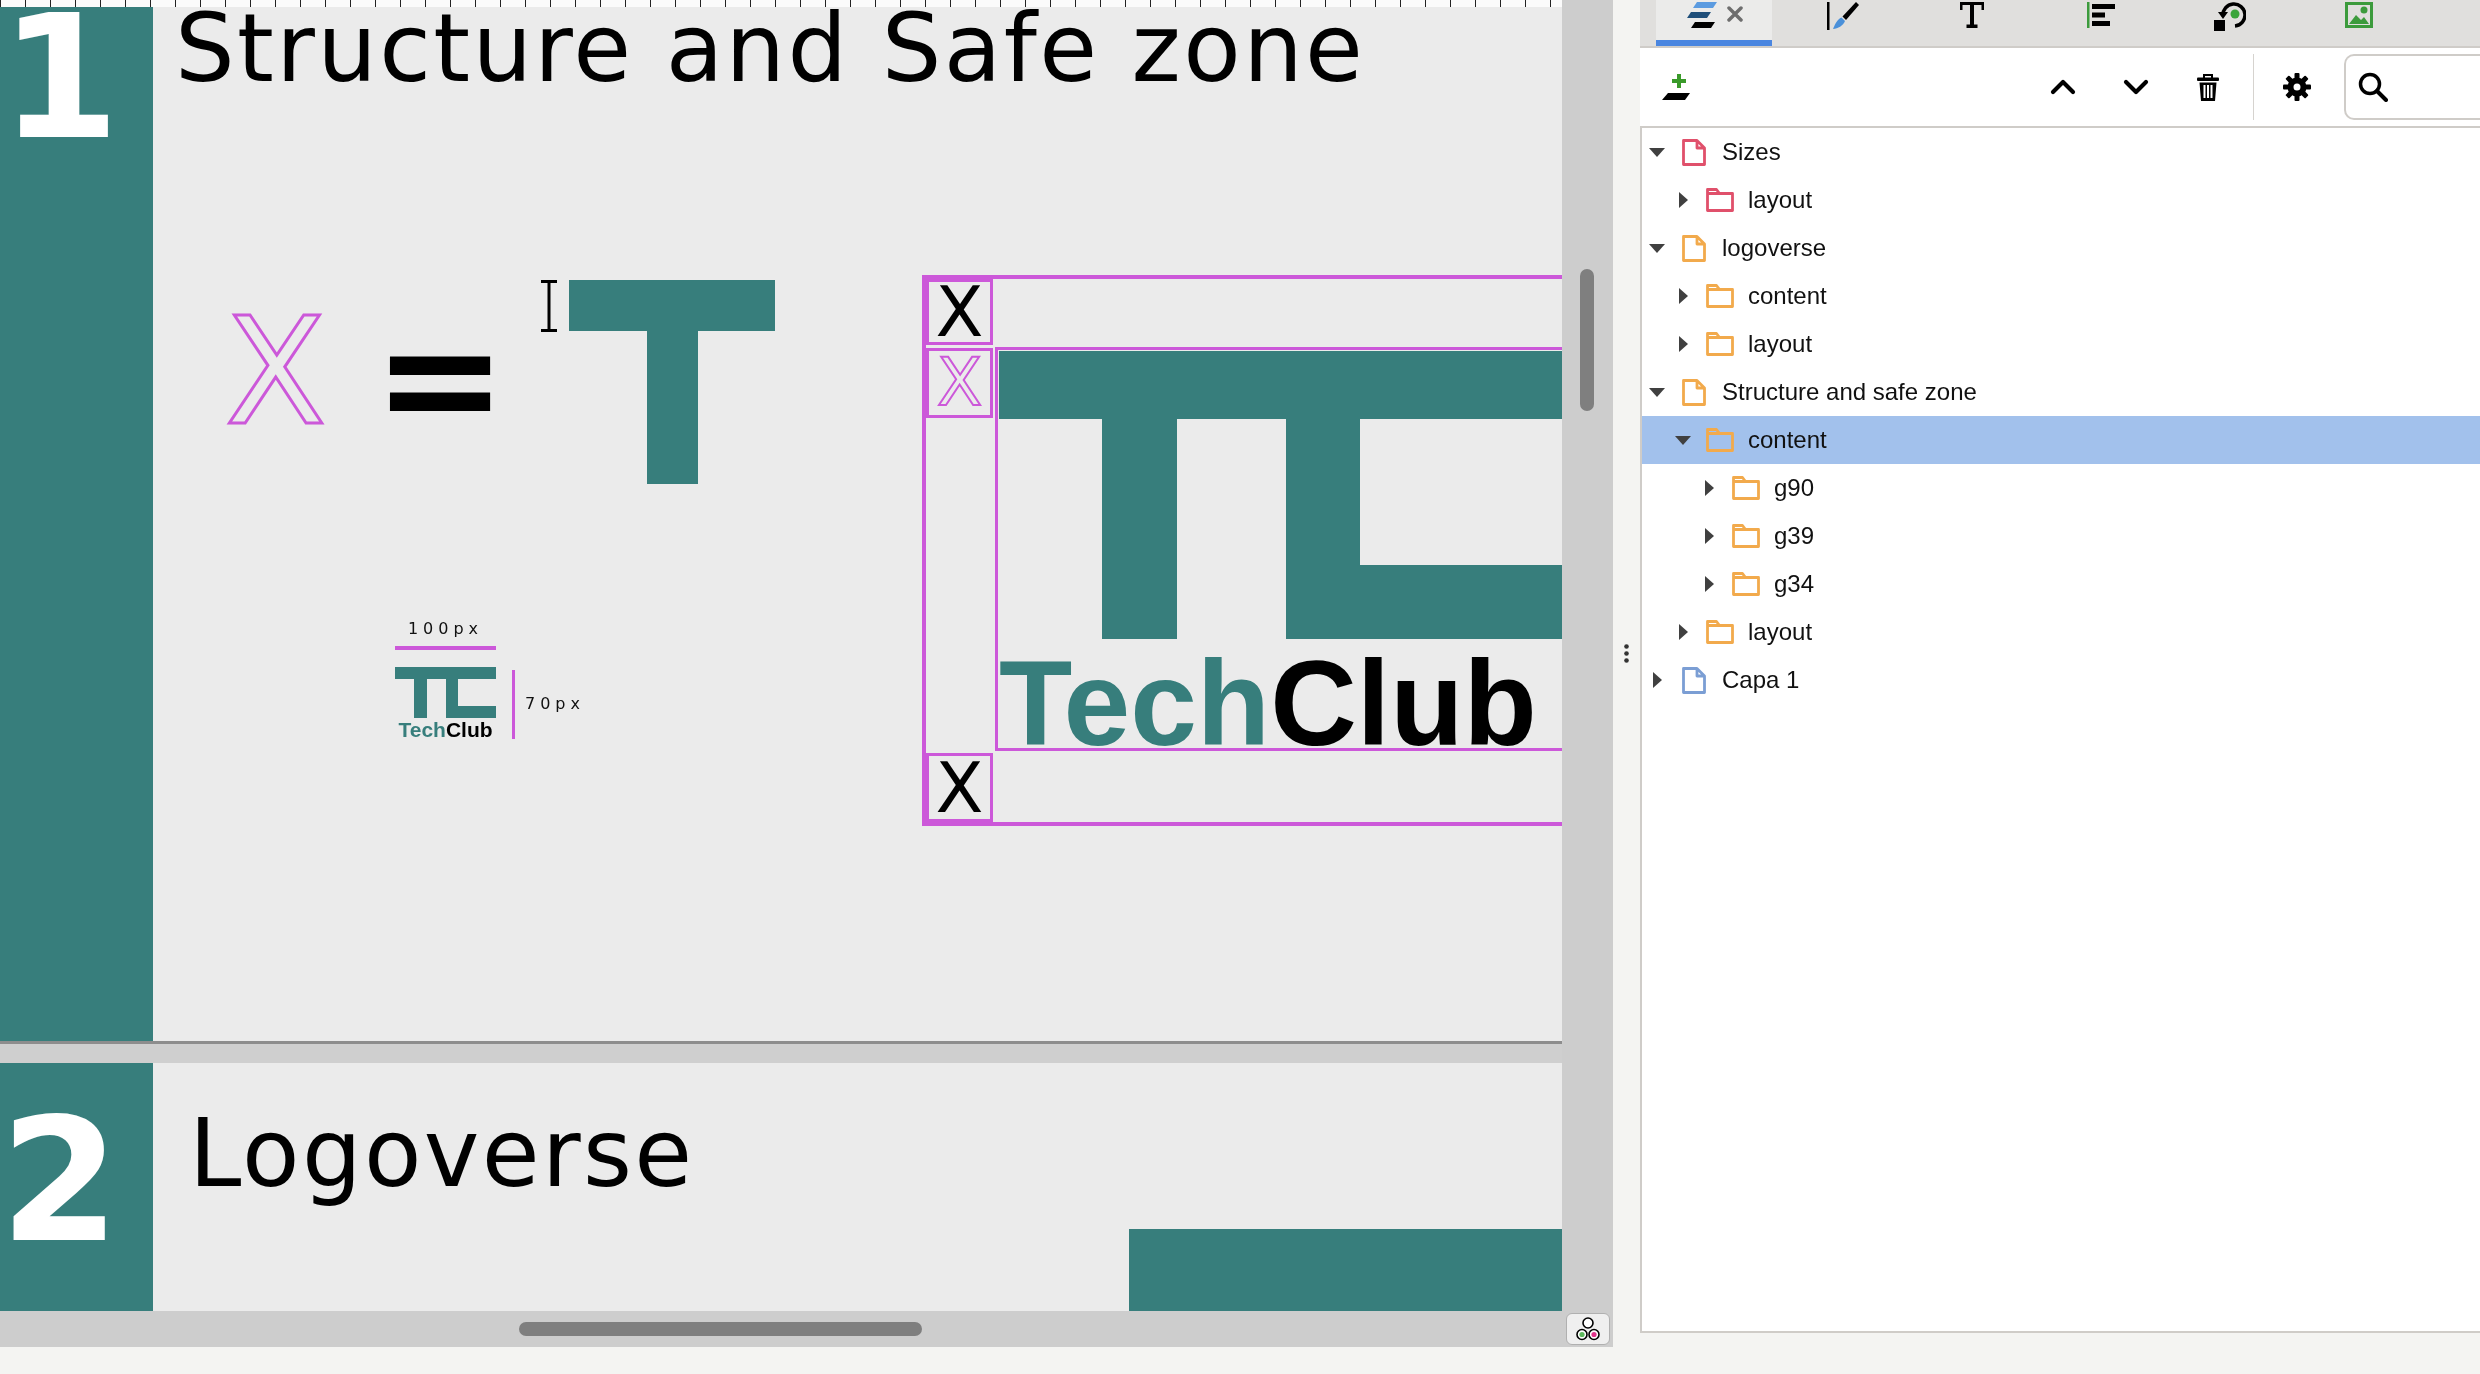 The height and width of the screenshot is (1374, 2480). Describe the element at coordinates (549, 306) in the screenshot. I see `text-cursor-icon` at that location.